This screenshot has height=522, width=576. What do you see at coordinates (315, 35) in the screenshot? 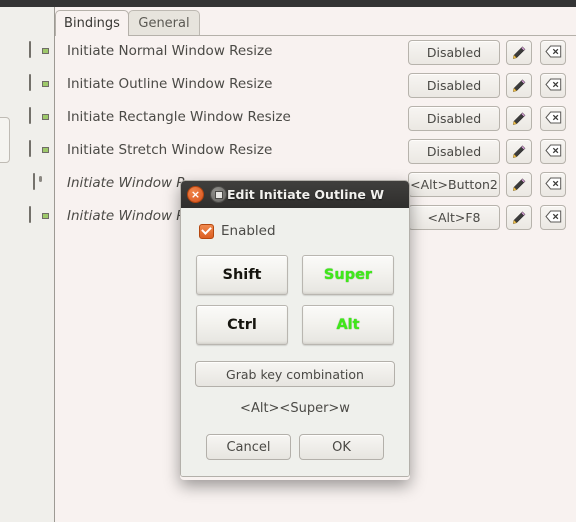
I see `tab-strip-underline` at bounding box center [315, 35].